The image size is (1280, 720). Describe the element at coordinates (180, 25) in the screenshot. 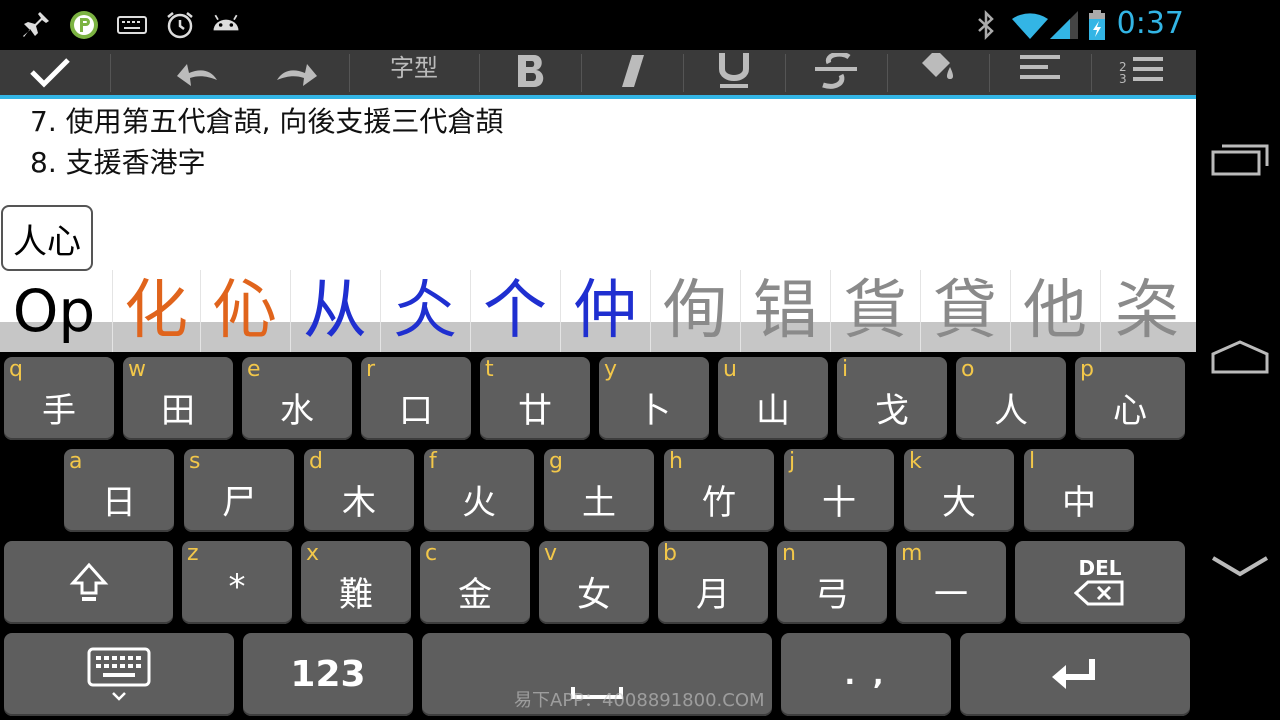

I see `alarm-icon` at that location.